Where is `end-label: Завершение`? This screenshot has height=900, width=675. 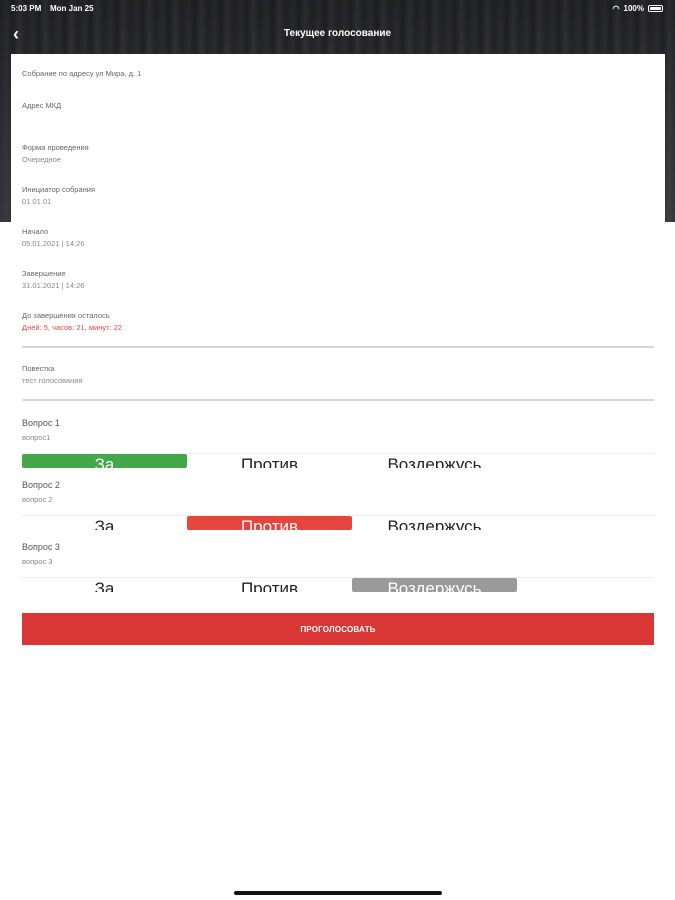 end-label: Завершение is located at coordinates (44, 273).